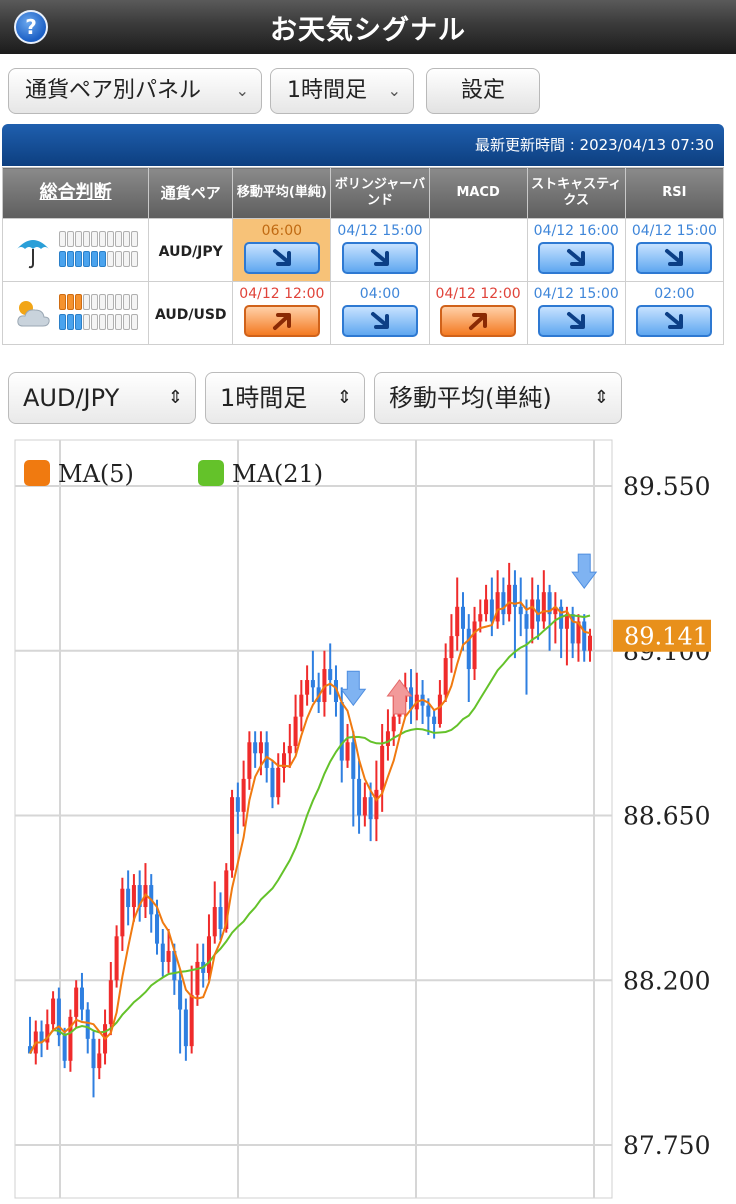 This screenshot has width=736, height=1204. I want to click on pair-cell: AUD/USD, so click(191, 313).